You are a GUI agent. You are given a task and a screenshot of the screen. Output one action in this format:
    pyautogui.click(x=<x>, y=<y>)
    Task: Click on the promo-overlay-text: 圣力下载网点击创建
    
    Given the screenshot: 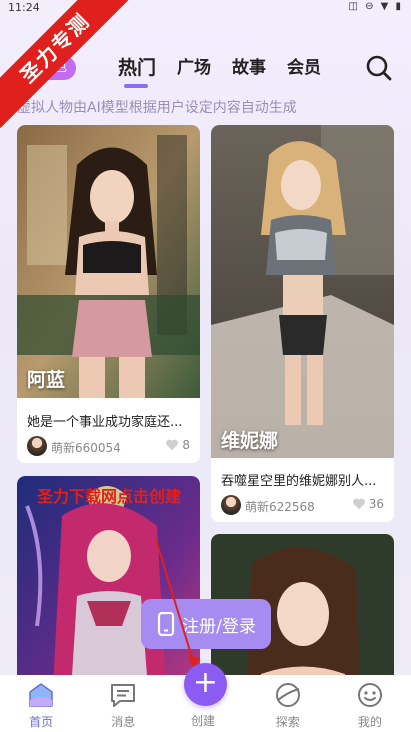 What is the action you would take?
    pyautogui.click(x=109, y=496)
    